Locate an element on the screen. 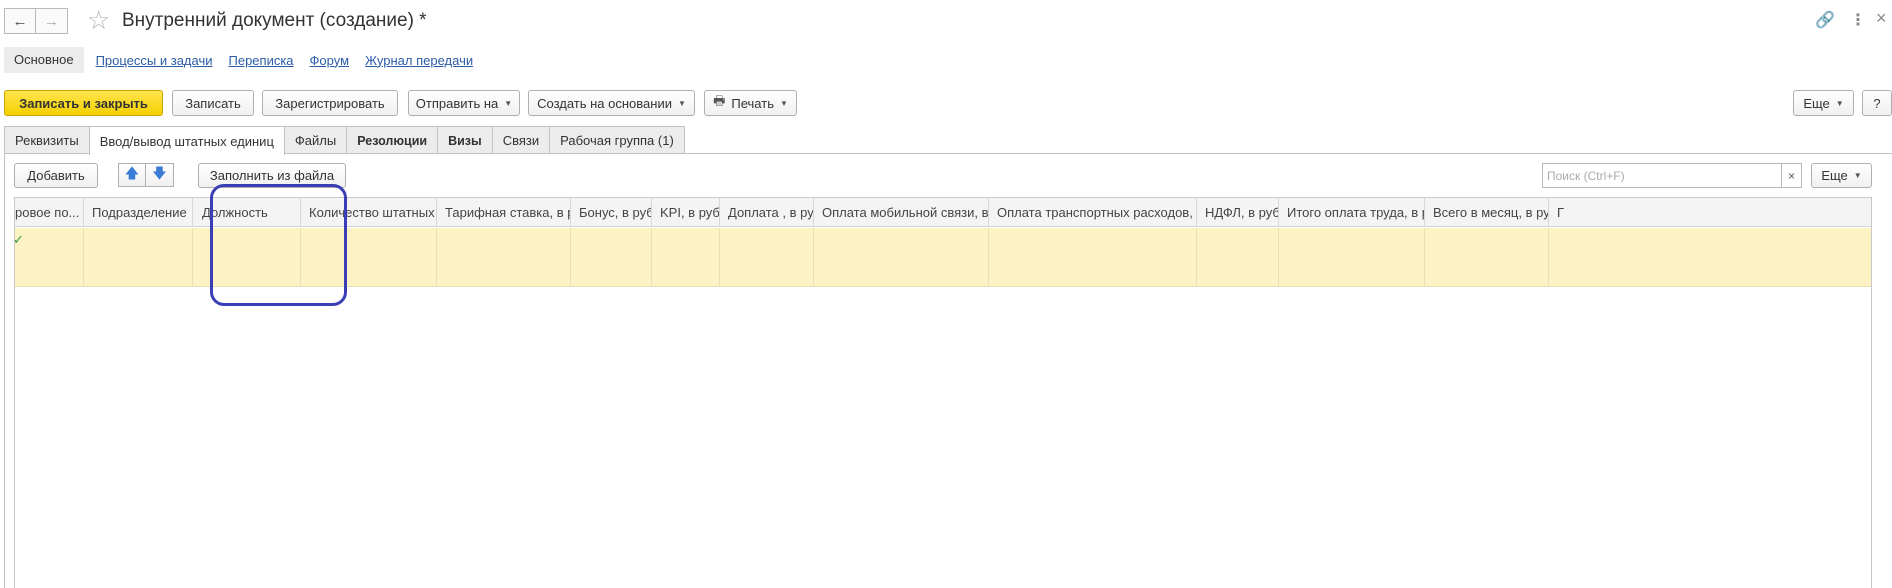 The width and height of the screenshot is (1892, 588). tab-content-border is located at coordinates (4, 370).